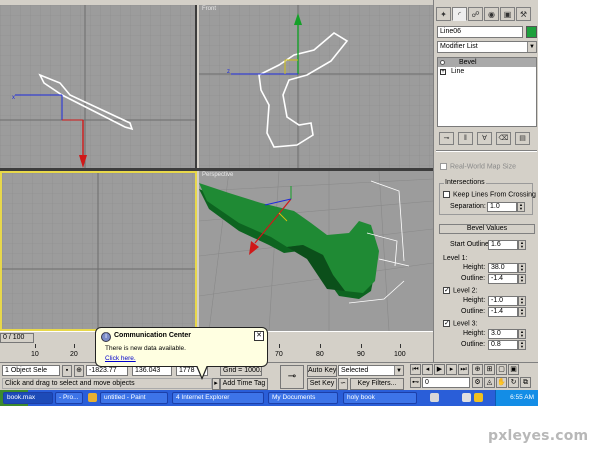 Image resolution: width=600 pixels, height=450 pixels. What do you see at coordinates (446, 138) in the screenshot?
I see `pin-stack-icon: ⊸` at bounding box center [446, 138].